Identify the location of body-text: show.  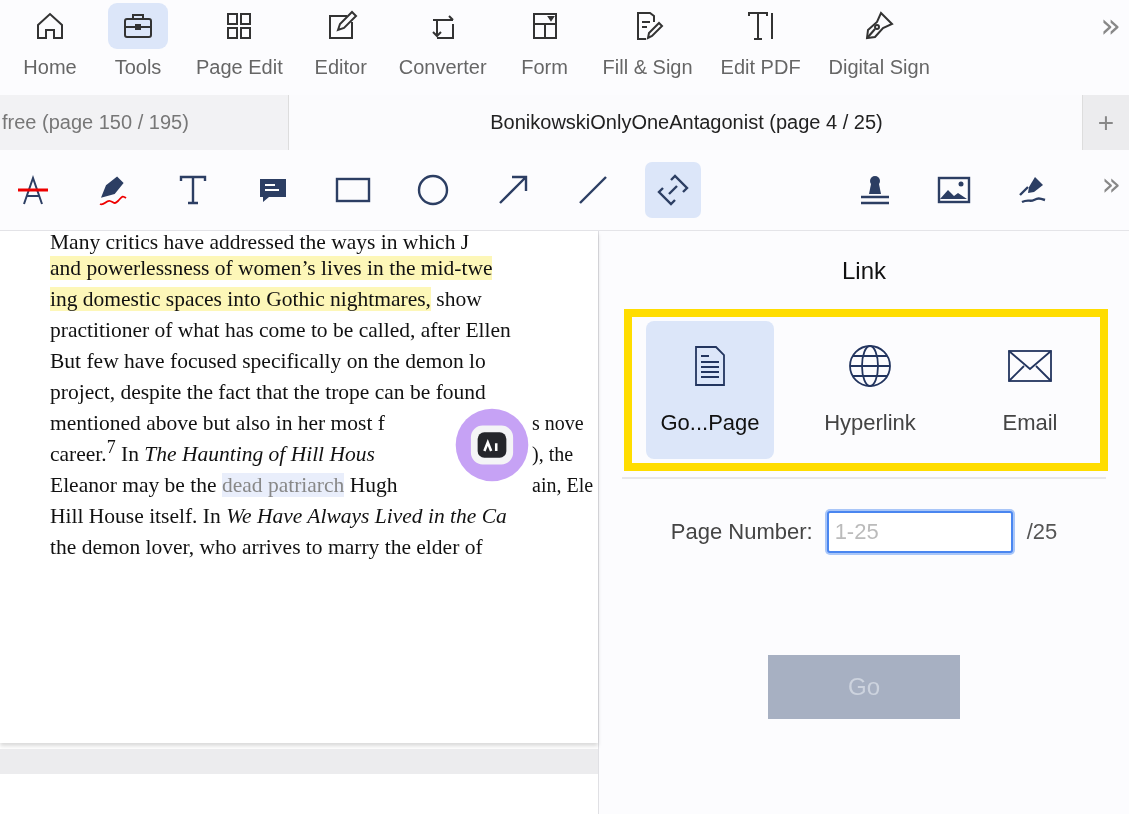
(458, 299).